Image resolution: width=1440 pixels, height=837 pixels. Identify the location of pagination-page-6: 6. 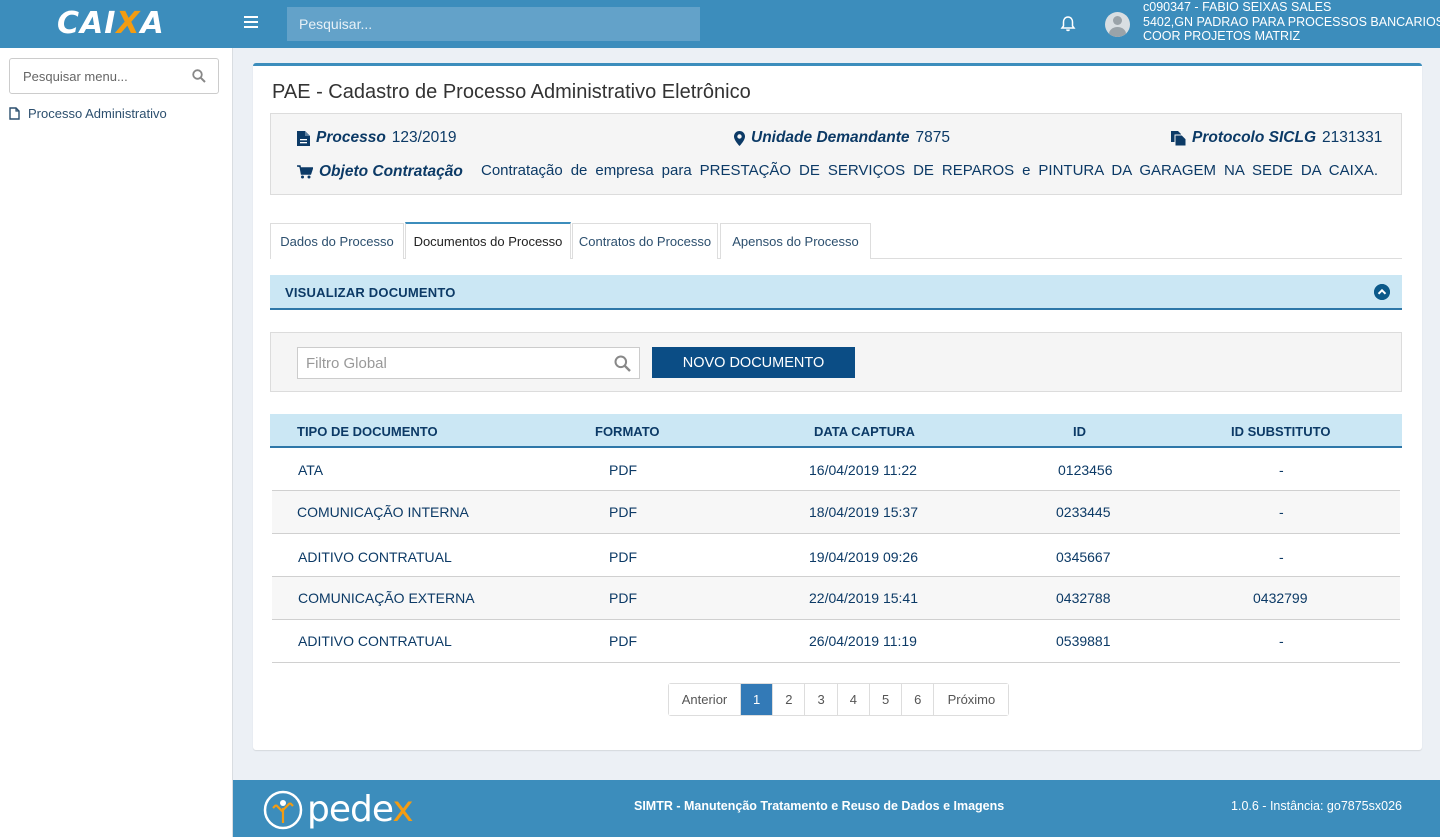
(918, 699).